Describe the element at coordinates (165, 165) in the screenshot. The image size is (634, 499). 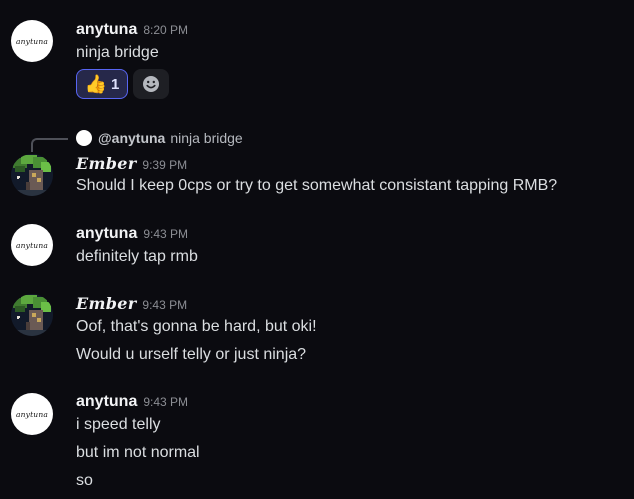
I see `timestamp: 9:39 PM` at that location.